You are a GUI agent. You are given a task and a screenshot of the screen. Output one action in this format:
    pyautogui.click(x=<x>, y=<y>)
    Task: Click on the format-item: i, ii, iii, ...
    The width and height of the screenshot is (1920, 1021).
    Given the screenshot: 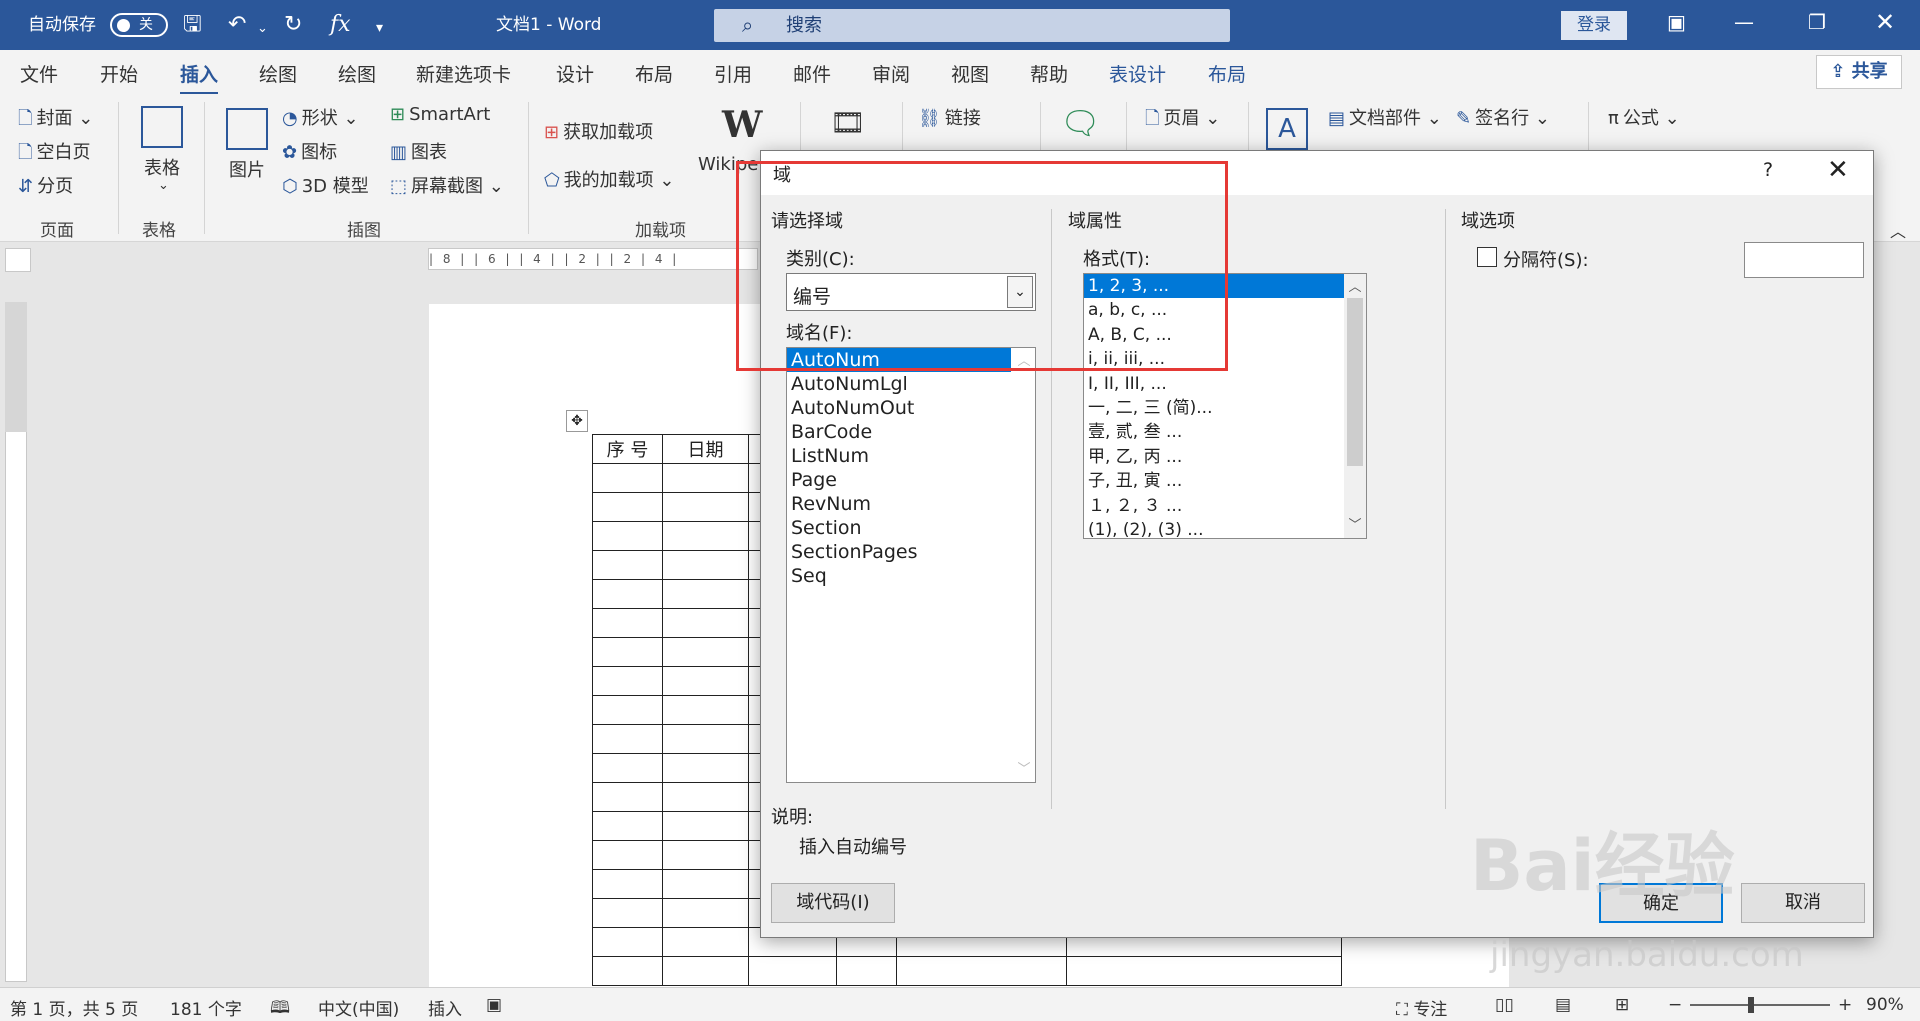 What is the action you would take?
    pyautogui.click(x=1214, y=359)
    